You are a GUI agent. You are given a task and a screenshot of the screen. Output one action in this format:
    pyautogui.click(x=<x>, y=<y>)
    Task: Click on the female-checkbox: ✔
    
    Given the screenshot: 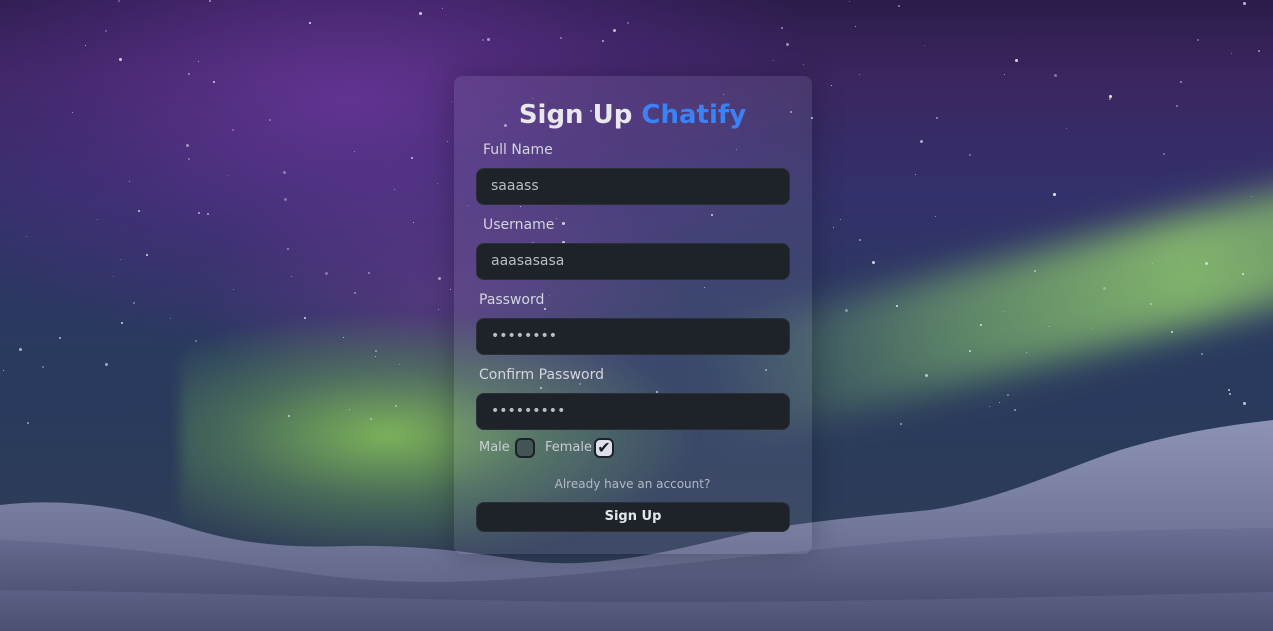 What is the action you would take?
    pyautogui.click(x=604, y=448)
    